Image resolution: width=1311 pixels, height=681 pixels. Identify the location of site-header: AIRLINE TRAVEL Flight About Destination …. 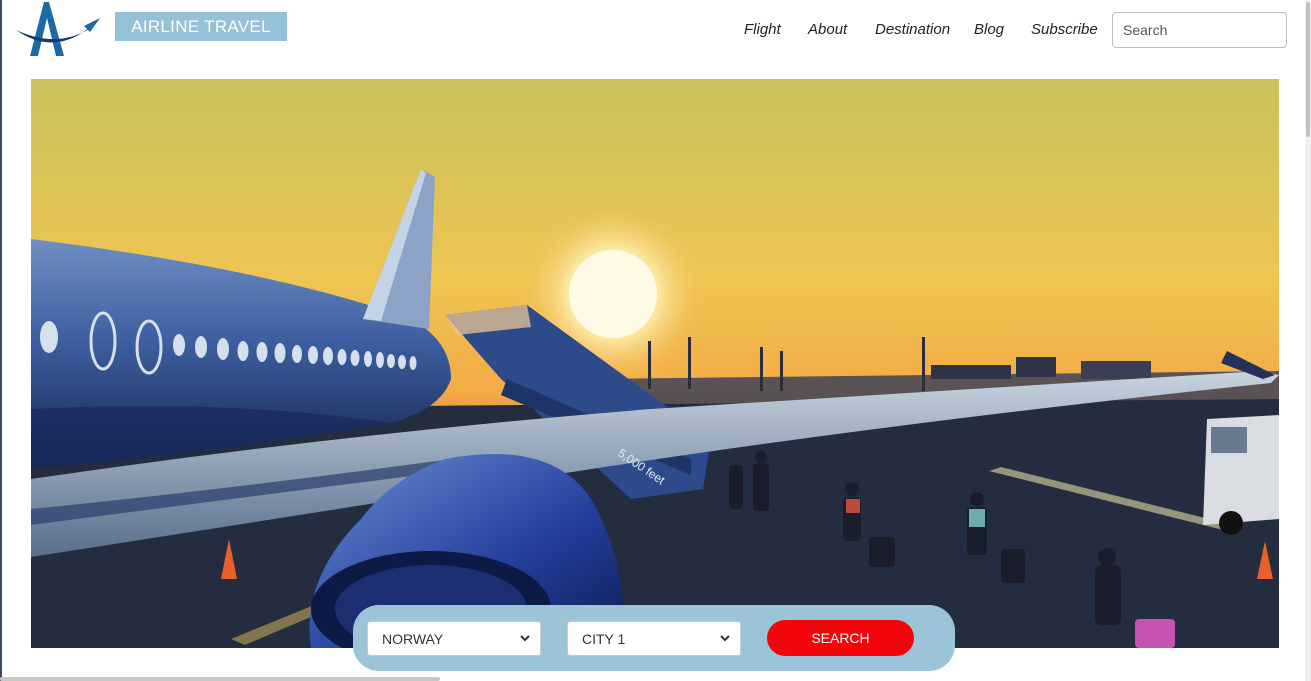
(655, 35).